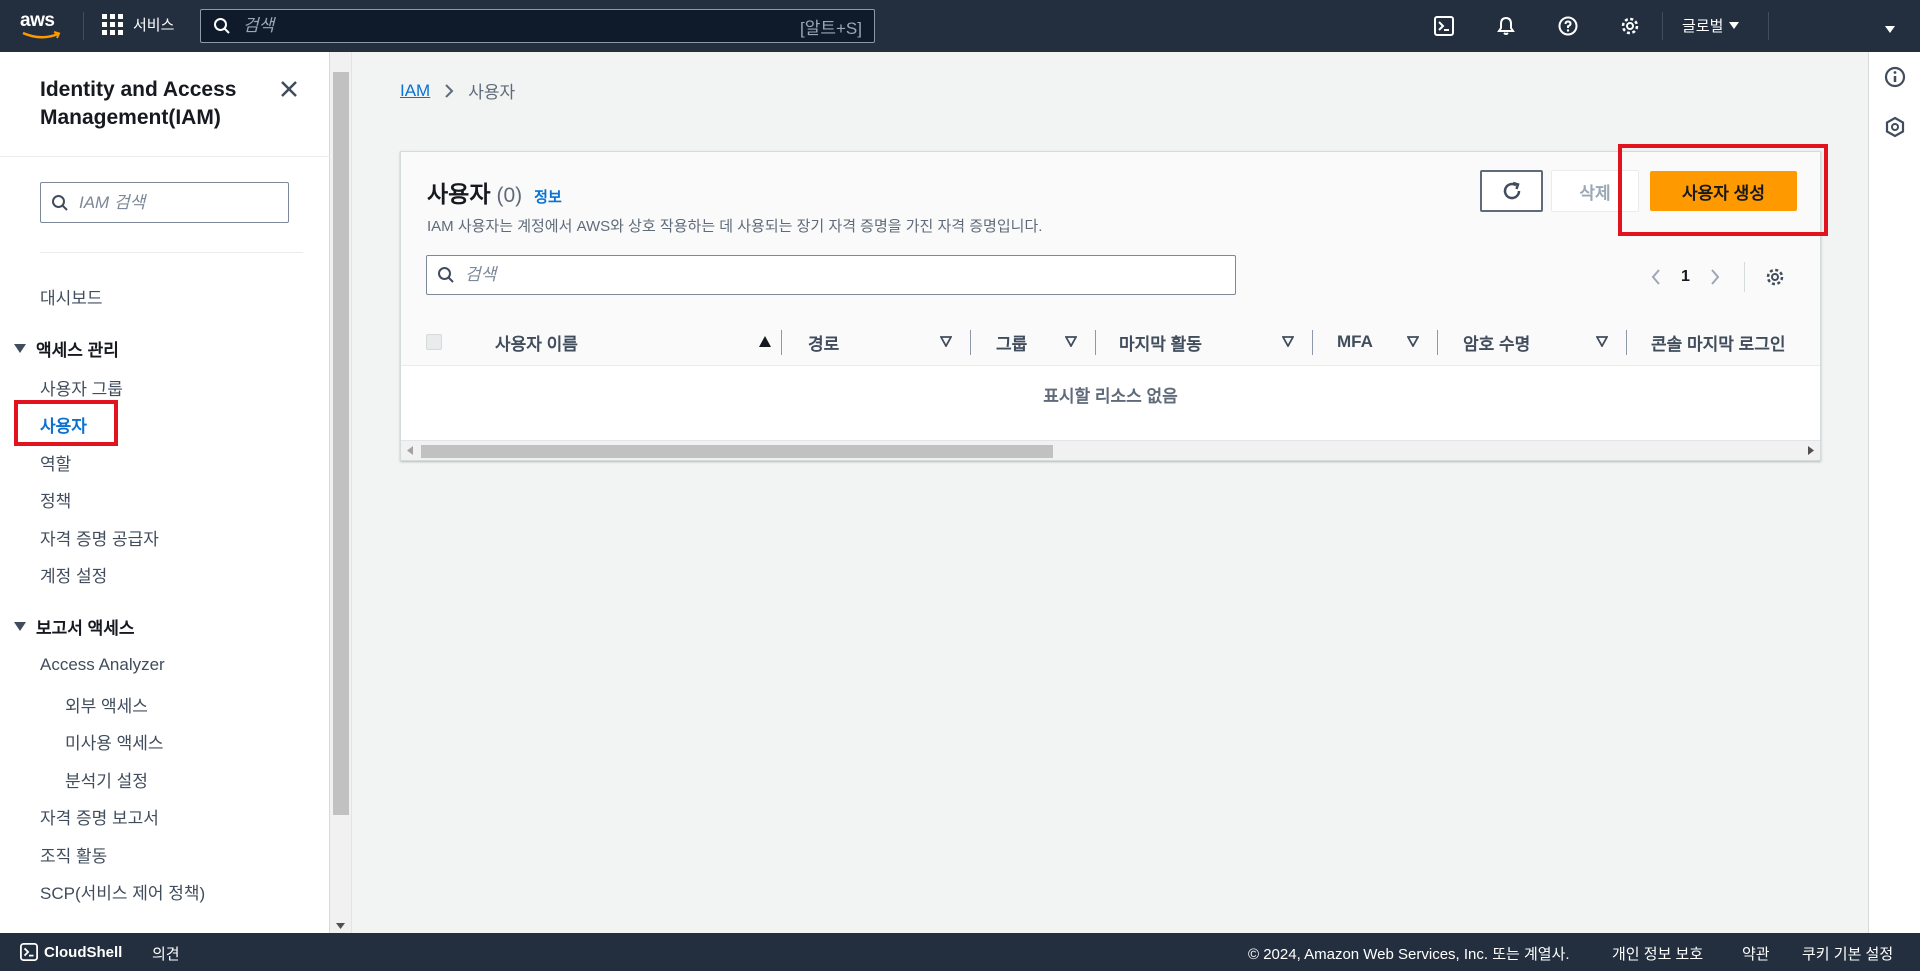 This screenshot has width=1920, height=971. I want to click on tools-rail, so click(1894, 492).